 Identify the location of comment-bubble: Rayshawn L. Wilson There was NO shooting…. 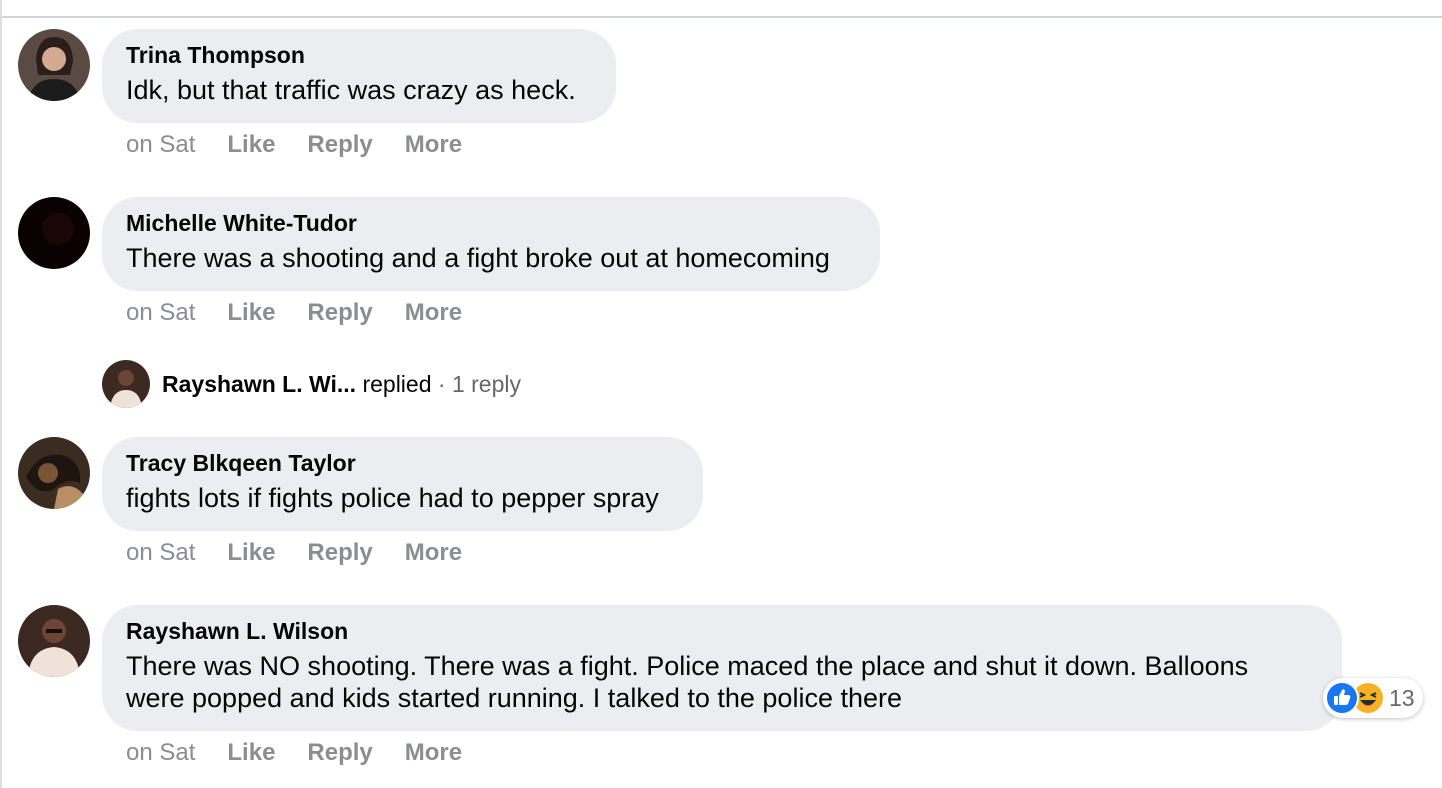
(722, 668).